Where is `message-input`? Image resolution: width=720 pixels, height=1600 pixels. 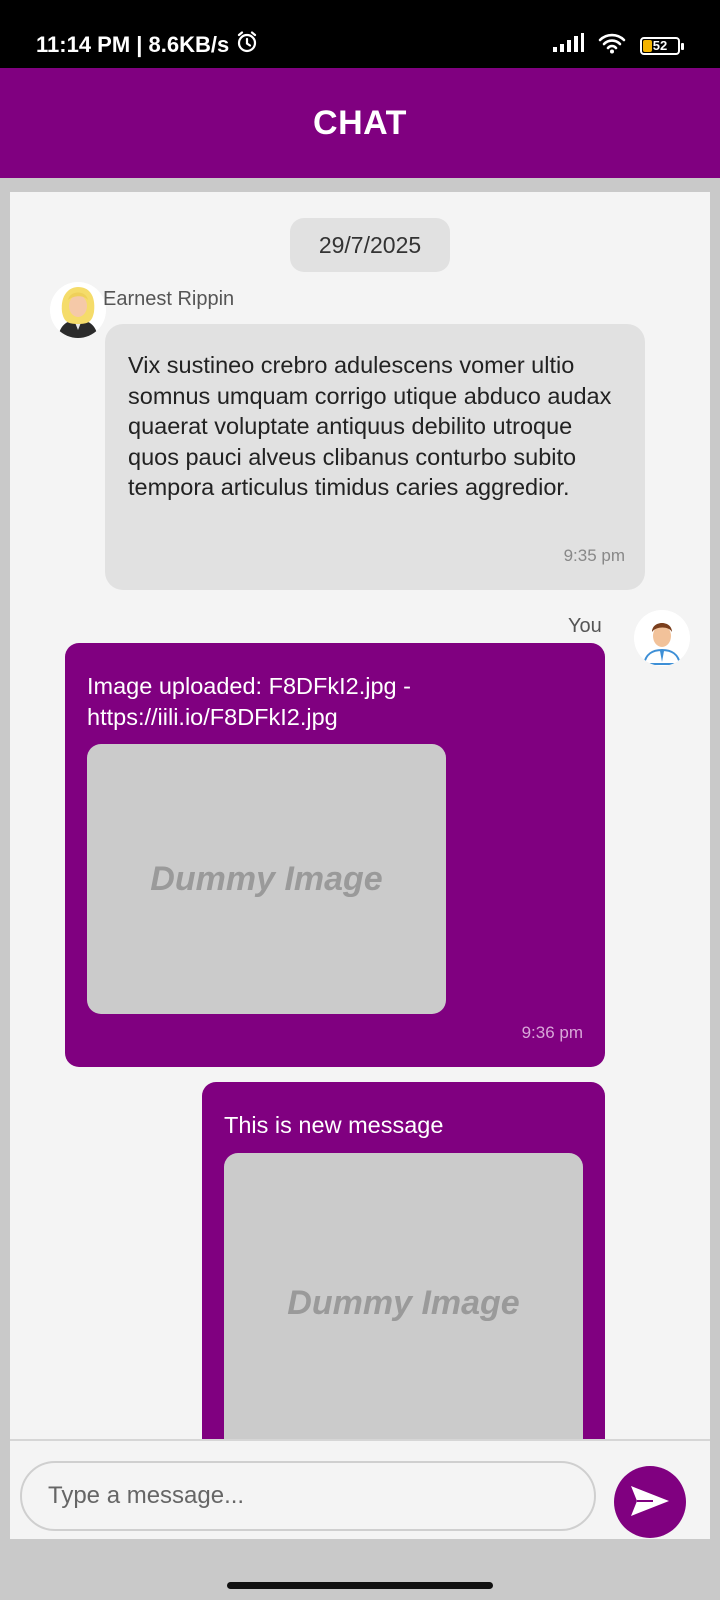 message-input is located at coordinates (308, 1496).